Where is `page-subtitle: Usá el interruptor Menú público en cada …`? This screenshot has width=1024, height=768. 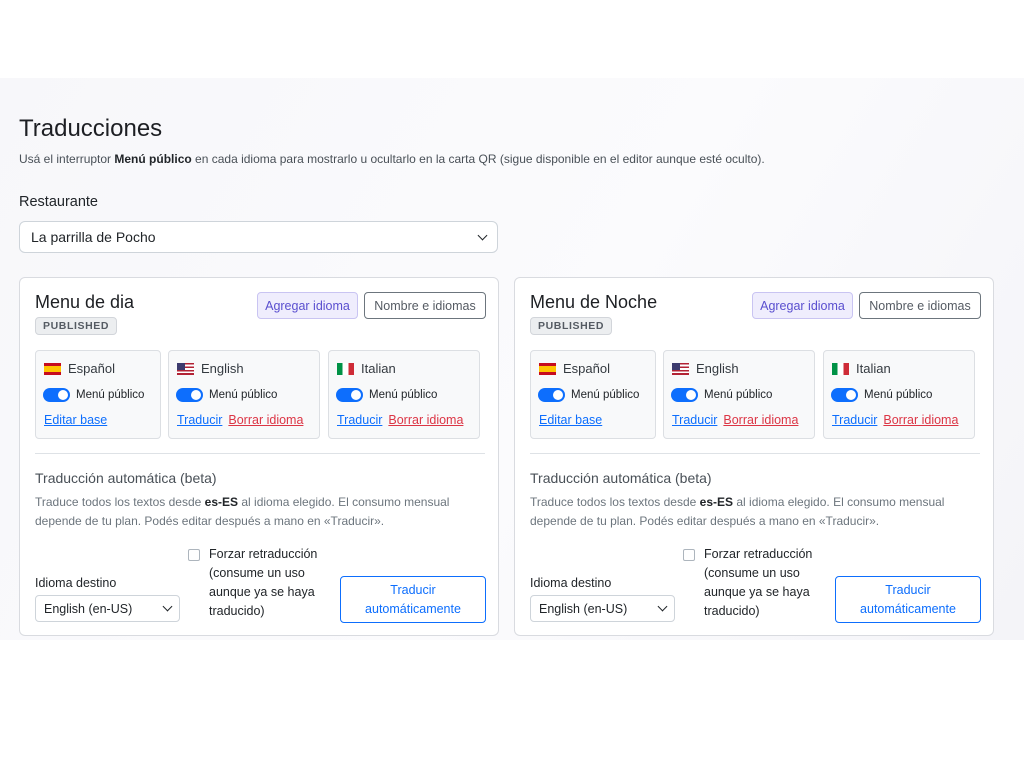
page-subtitle: Usá el interruptor Menú público en cada … is located at coordinates (392, 159).